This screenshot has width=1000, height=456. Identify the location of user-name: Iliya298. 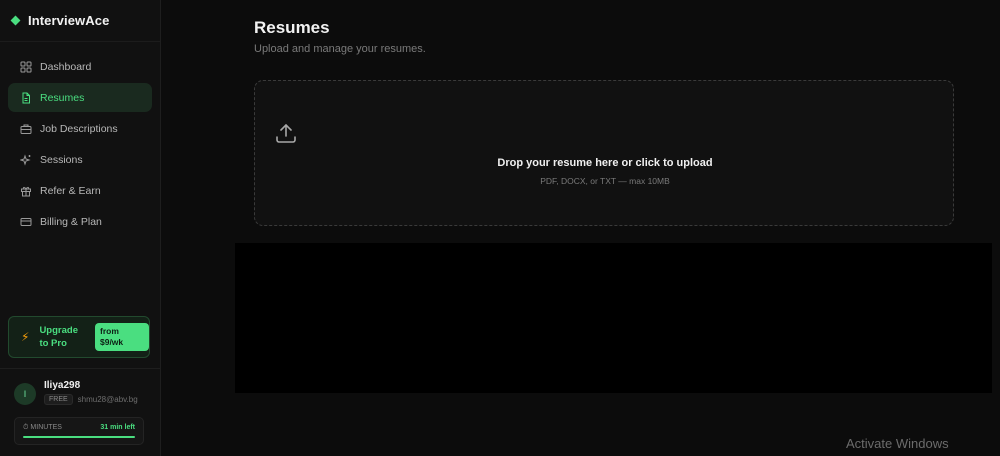
(62, 385).